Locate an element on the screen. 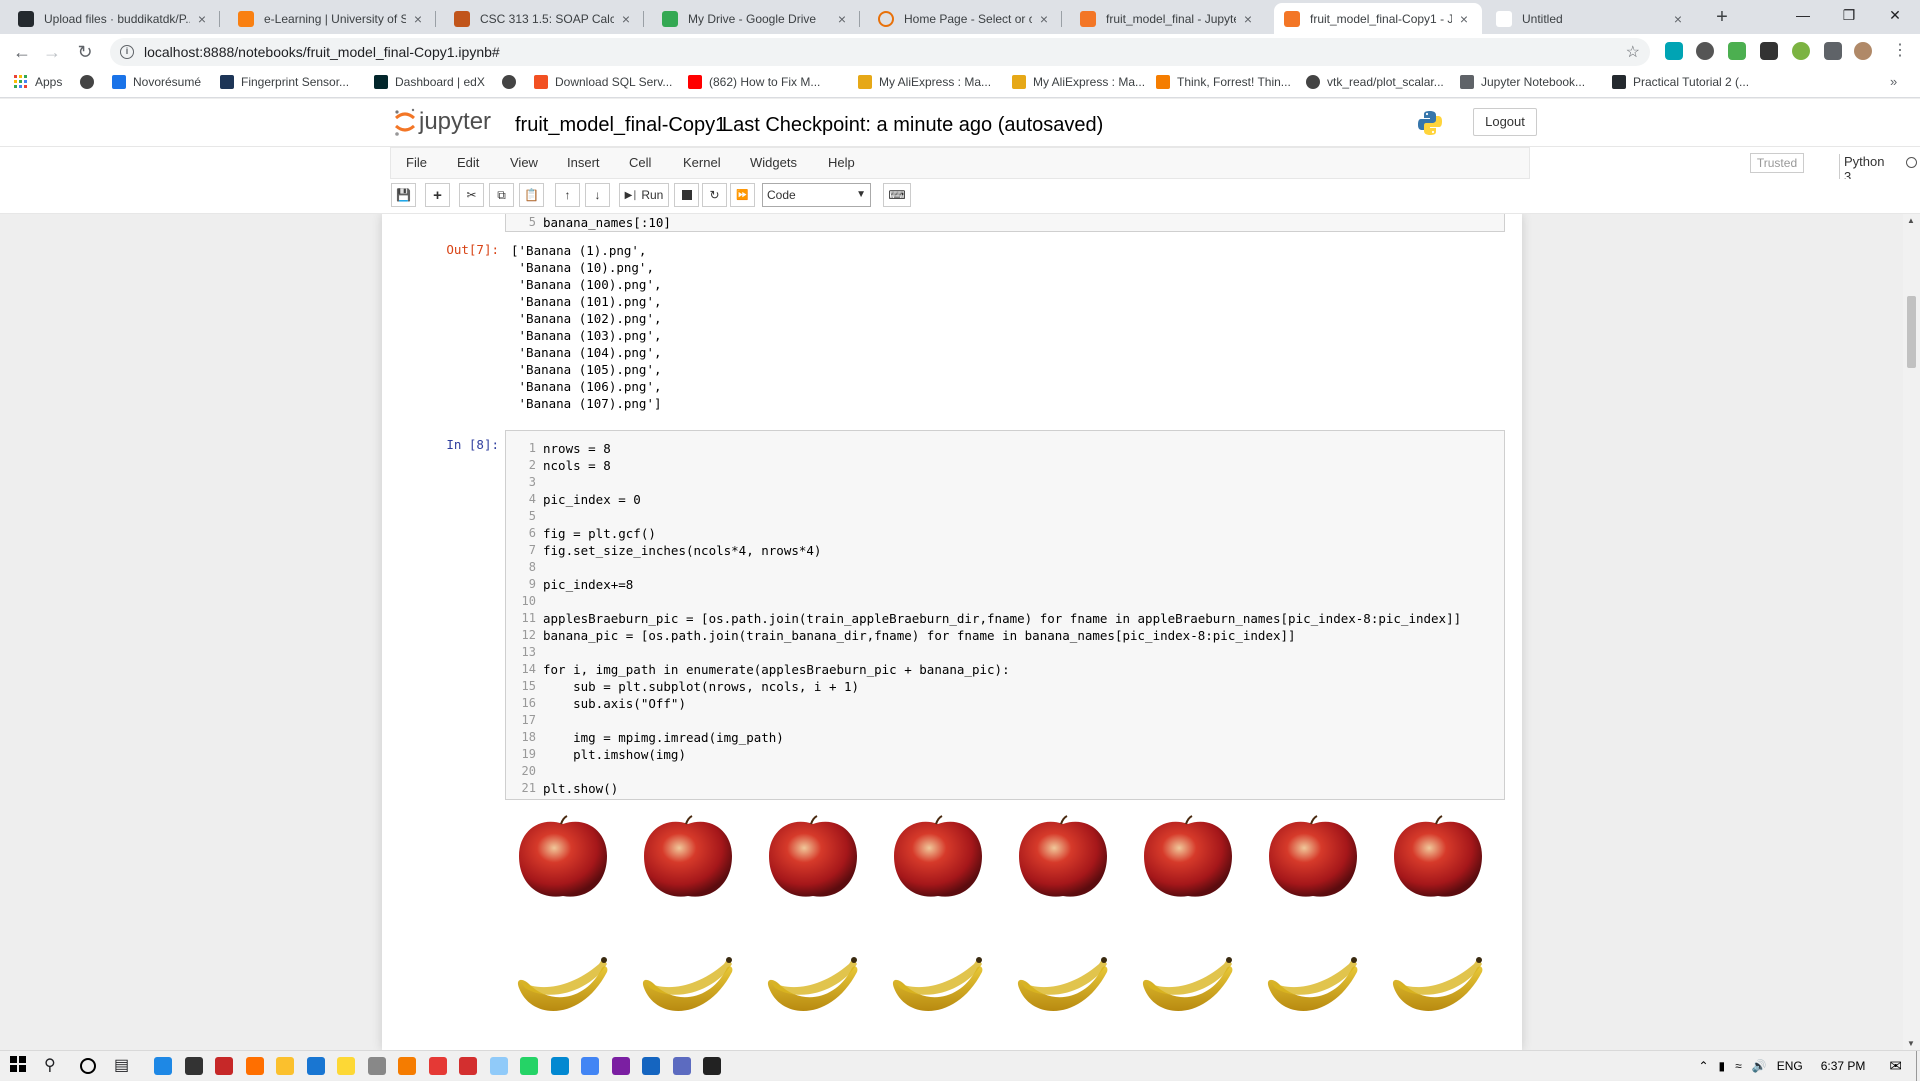 The image size is (1920, 1081). logout-button: Logout is located at coordinates (1505, 122).